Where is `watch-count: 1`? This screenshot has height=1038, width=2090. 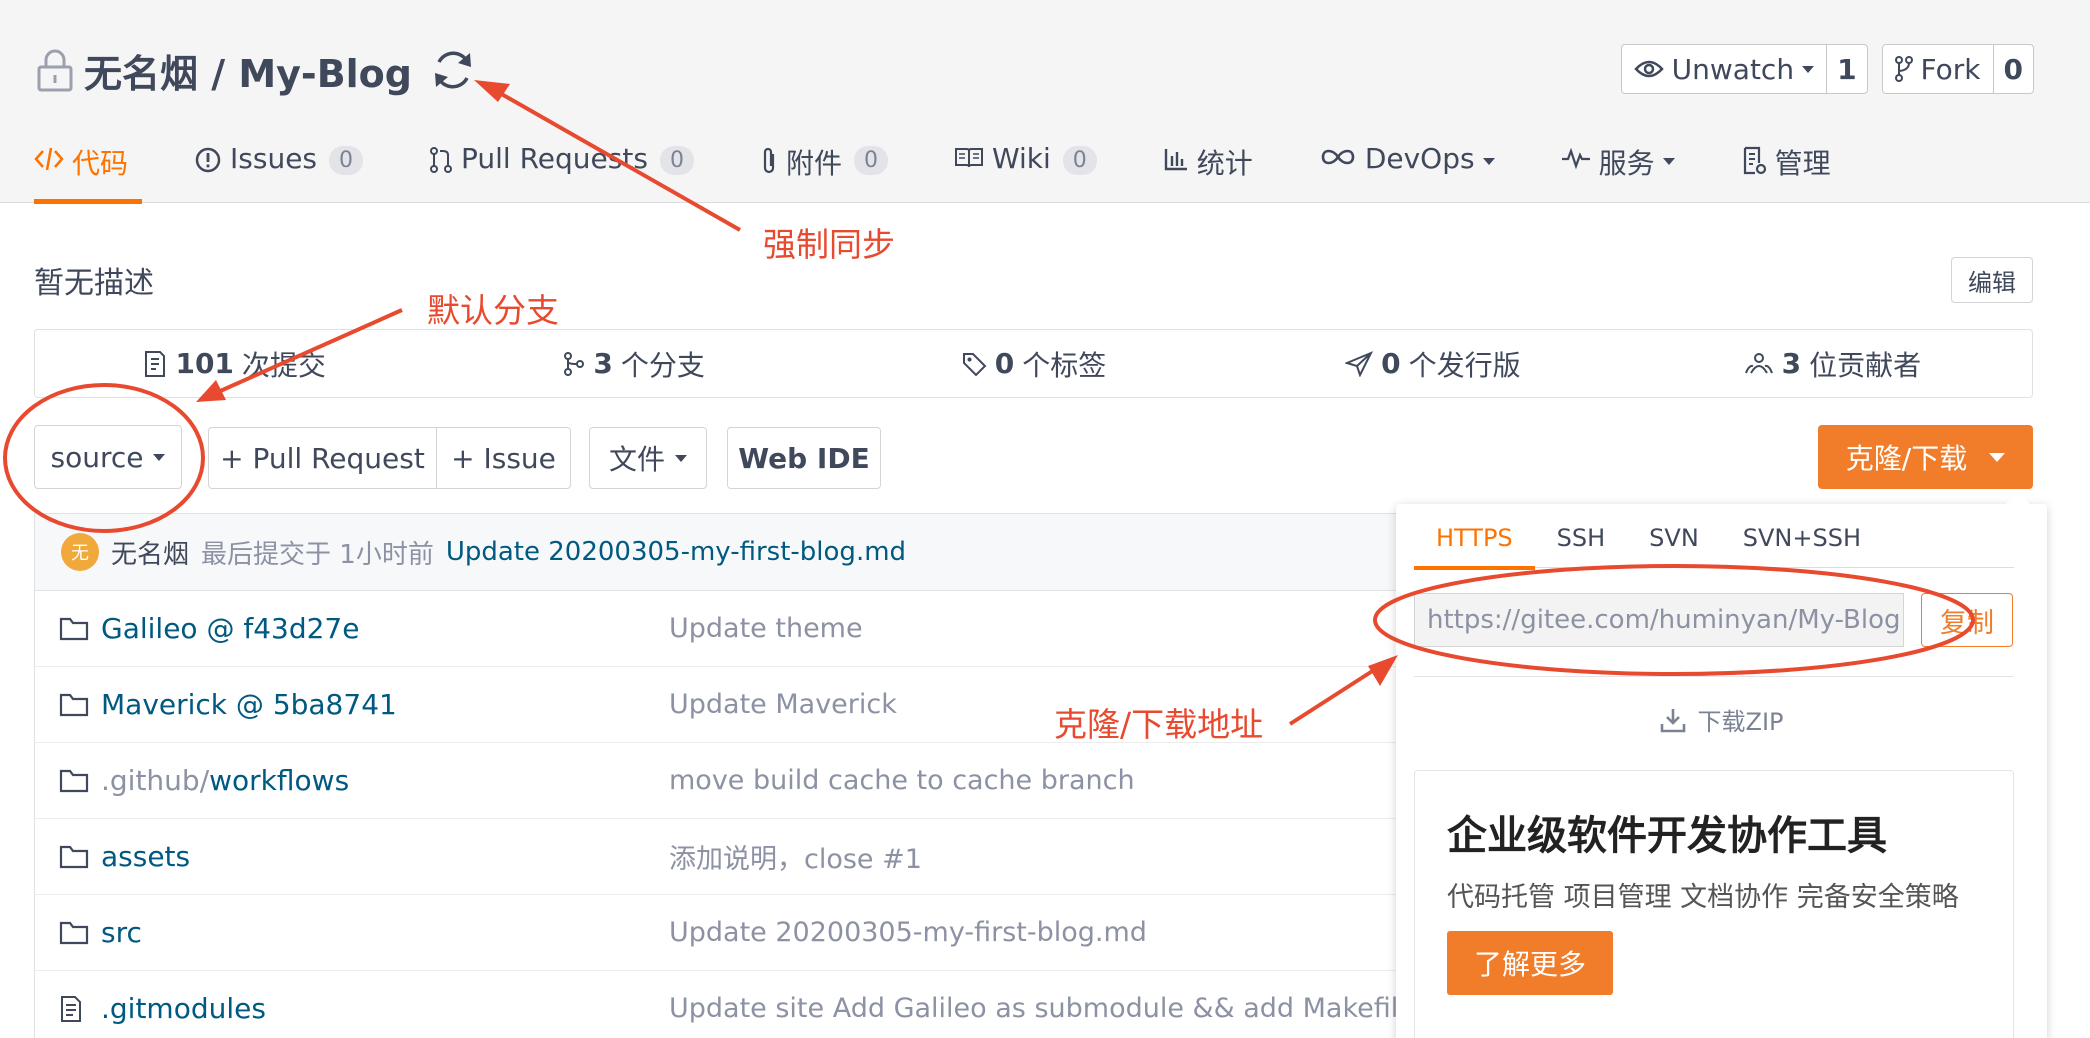 watch-count: 1 is located at coordinates (1846, 69).